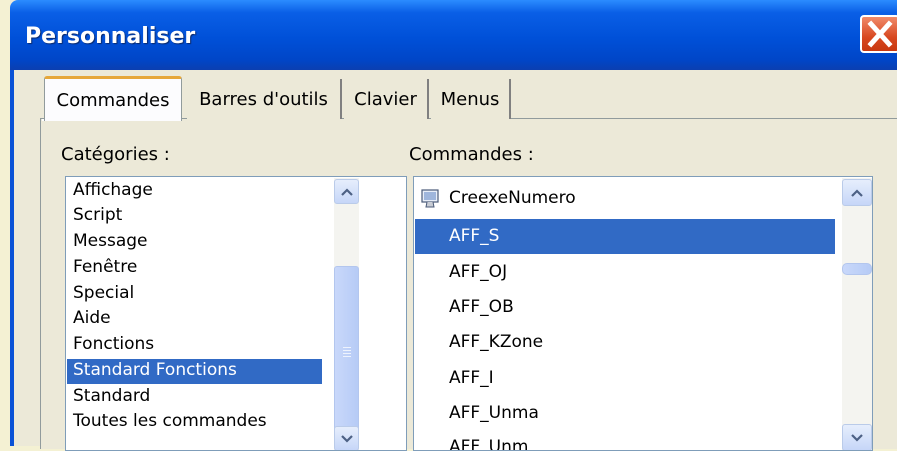 The image size is (897, 451). Describe the element at coordinates (494, 413) in the screenshot. I see `command-item: AFF_Unma` at that location.